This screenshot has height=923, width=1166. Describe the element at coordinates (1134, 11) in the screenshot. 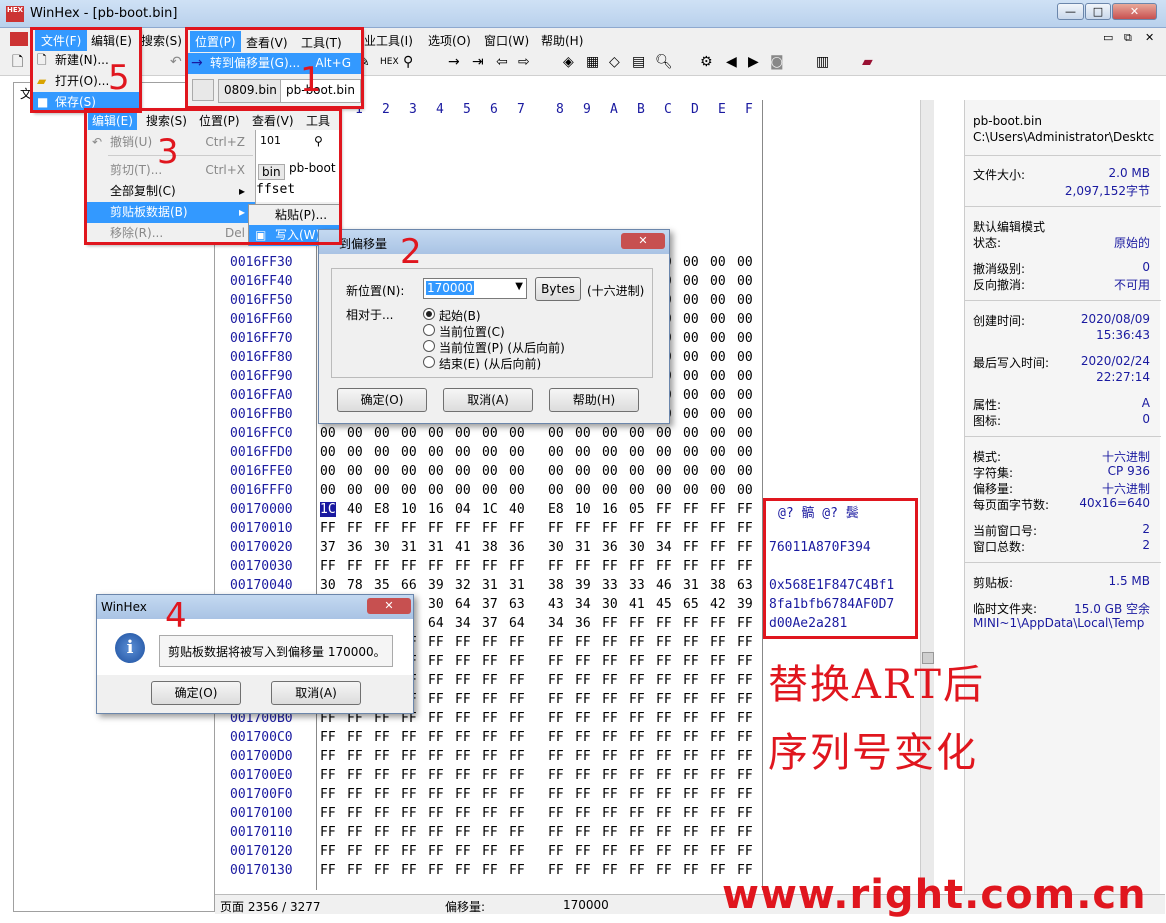

I see `close-button: ✕` at that location.